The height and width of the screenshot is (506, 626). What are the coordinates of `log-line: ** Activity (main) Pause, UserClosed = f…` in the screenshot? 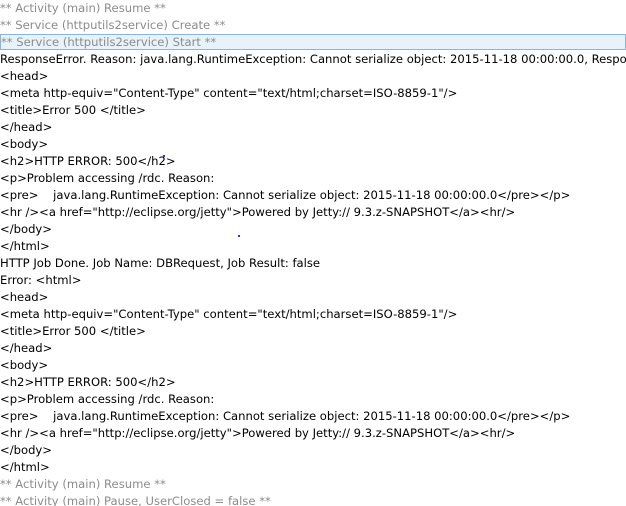 It's located at (135, 499).